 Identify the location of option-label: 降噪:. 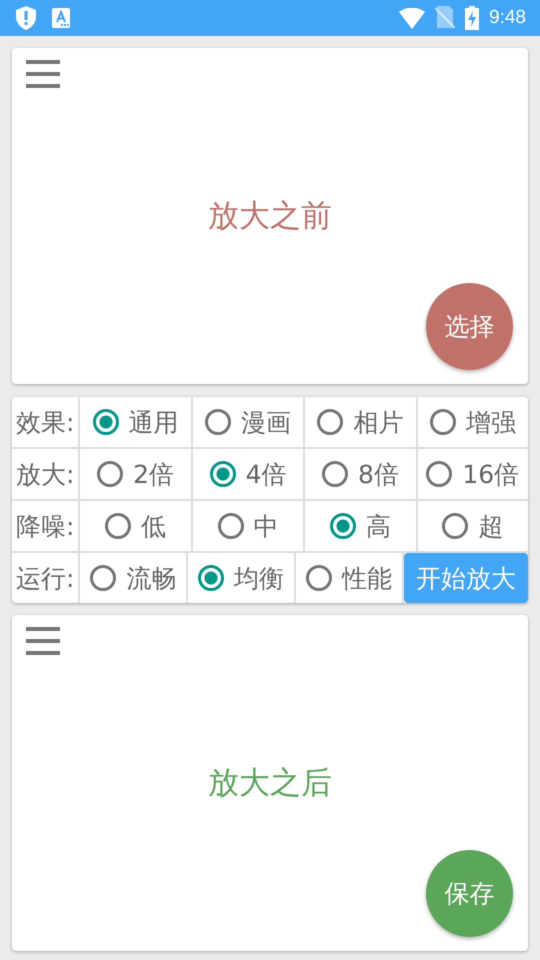
(46, 526).